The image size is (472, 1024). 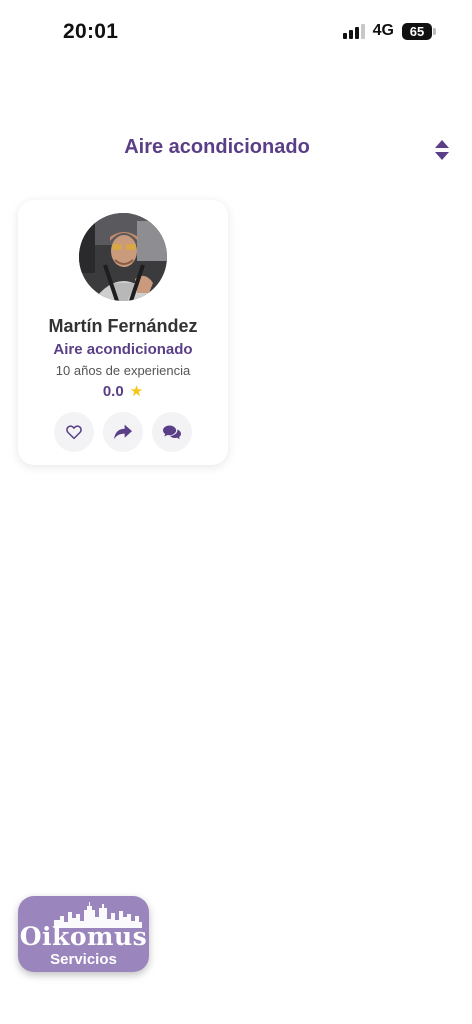 I want to click on share-button, so click(x=123, y=432).